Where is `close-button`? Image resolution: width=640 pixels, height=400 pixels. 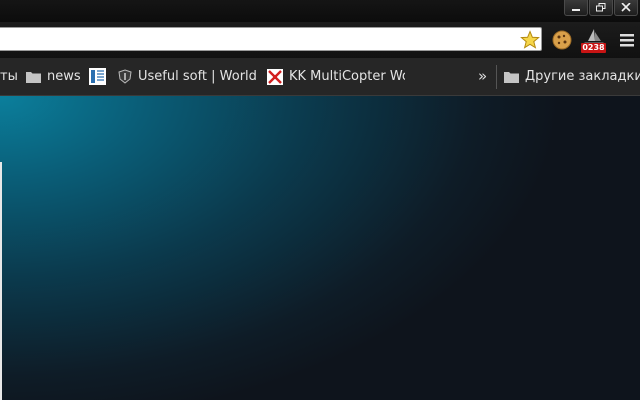 close-button is located at coordinates (626, 8).